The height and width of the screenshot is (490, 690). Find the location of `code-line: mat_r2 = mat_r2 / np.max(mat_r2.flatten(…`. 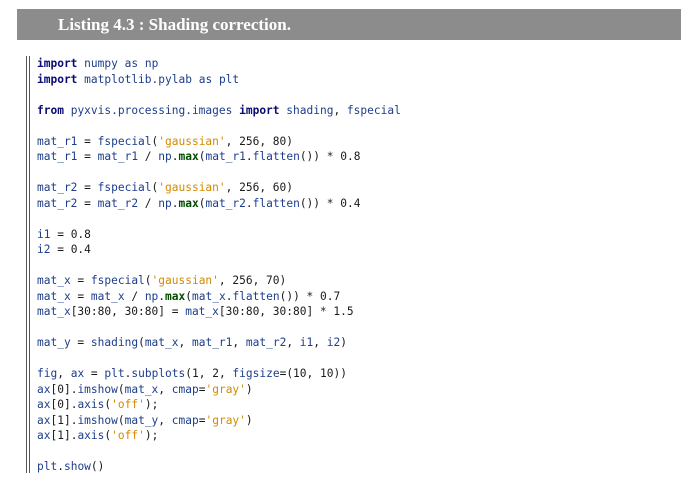

code-line: mat_r2 = mat_r2 / np.max(mat_r2.flatten(… is located at coordinates (219, 204).